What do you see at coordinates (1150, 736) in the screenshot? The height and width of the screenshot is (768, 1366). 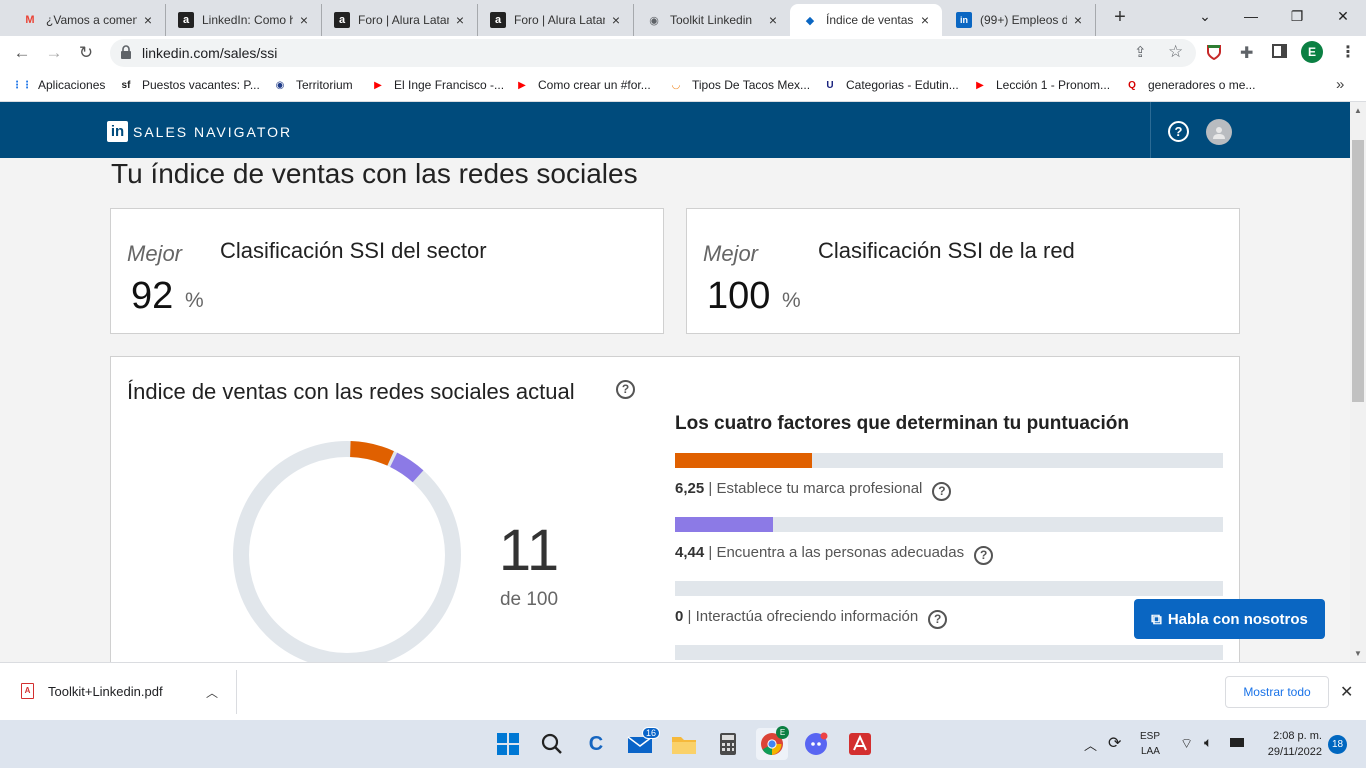 I see `language-top: ESP` at bounding box center [1150, 736].